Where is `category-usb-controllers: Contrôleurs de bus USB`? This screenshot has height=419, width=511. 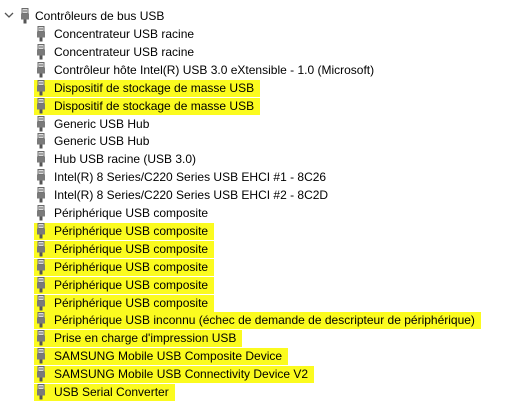 category-usb-controllers: Contrôleurs de bus USB is located at coordinates (110, 16).